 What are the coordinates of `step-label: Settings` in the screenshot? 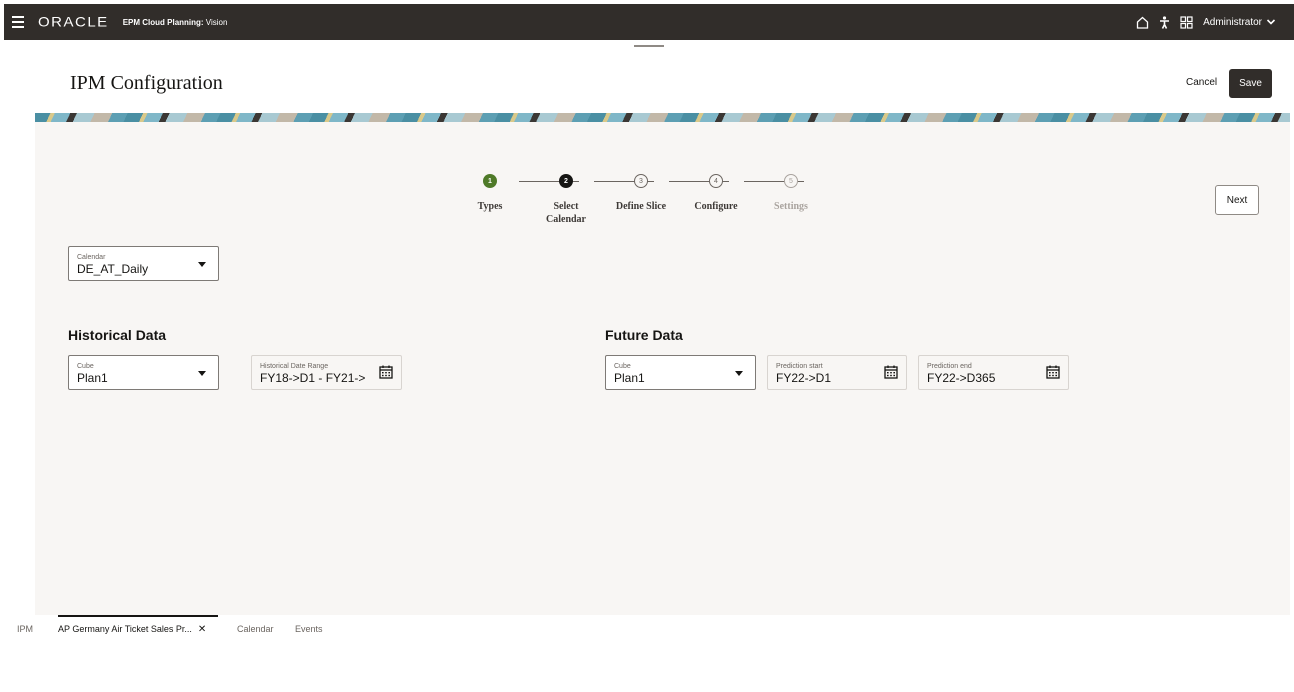 It's located at (791, 206).